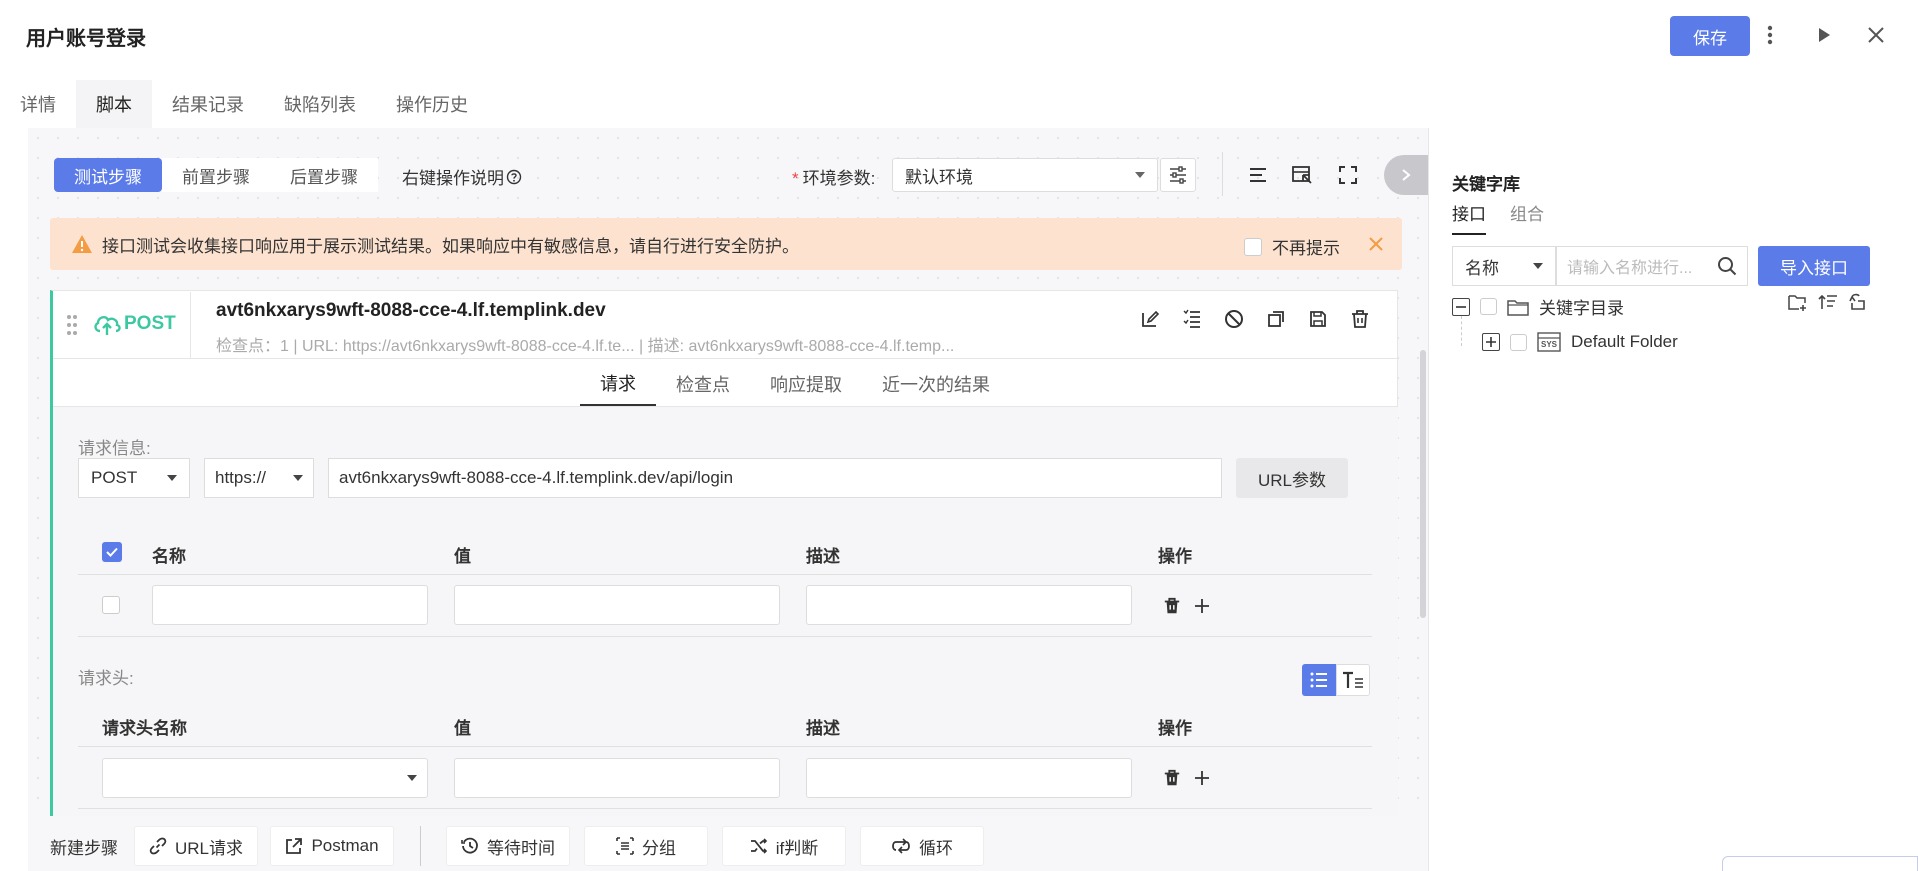 The image size is (1918, 871). What do you see at coordinates (1319, 680) in the screenshot?
I see `list-view-icon` at bounding box center [1319, 680].